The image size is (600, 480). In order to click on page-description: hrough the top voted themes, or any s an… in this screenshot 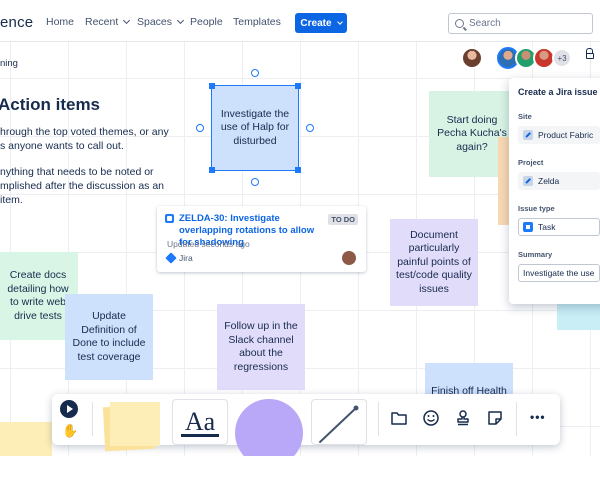, I will do `click(85, 172)`.